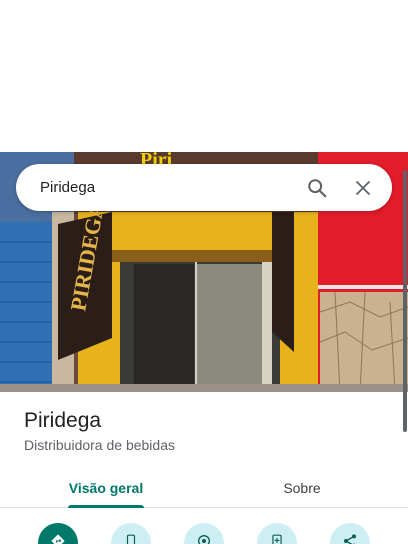  Describe the element at coordinates (106, 488) in the screenshot. I see `tab-overview: Visão geral` at that location.